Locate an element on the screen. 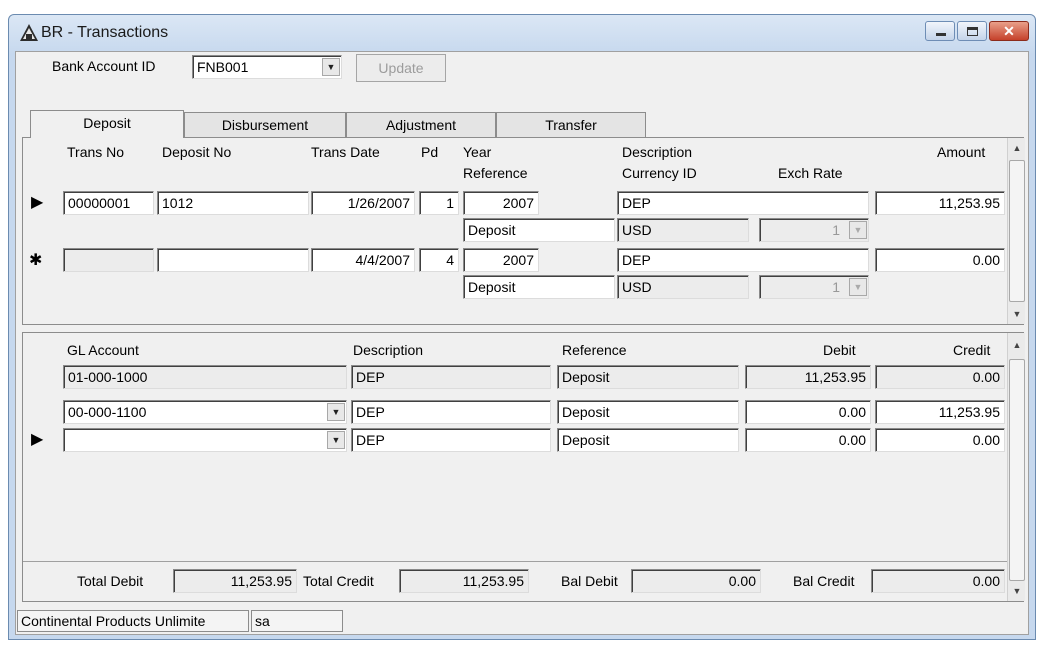 The image size is (1047, 647). gl-account-field: 01-000-1000 is located at coordinates (205, 377).